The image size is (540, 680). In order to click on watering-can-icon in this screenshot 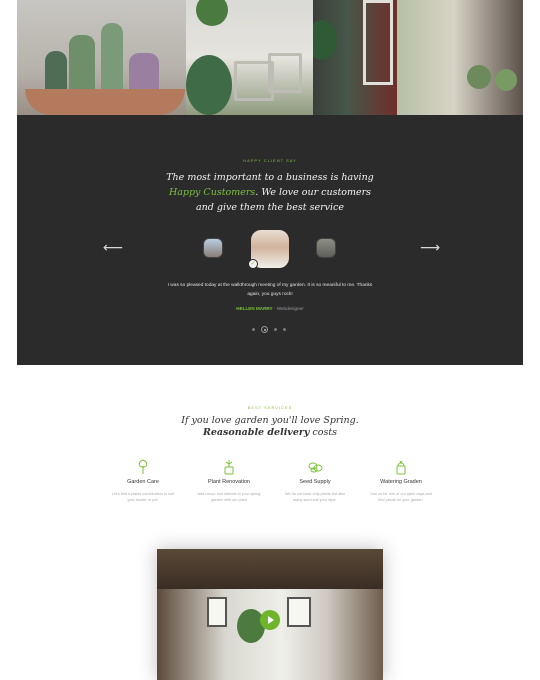, I will do `click(401, 467)`.